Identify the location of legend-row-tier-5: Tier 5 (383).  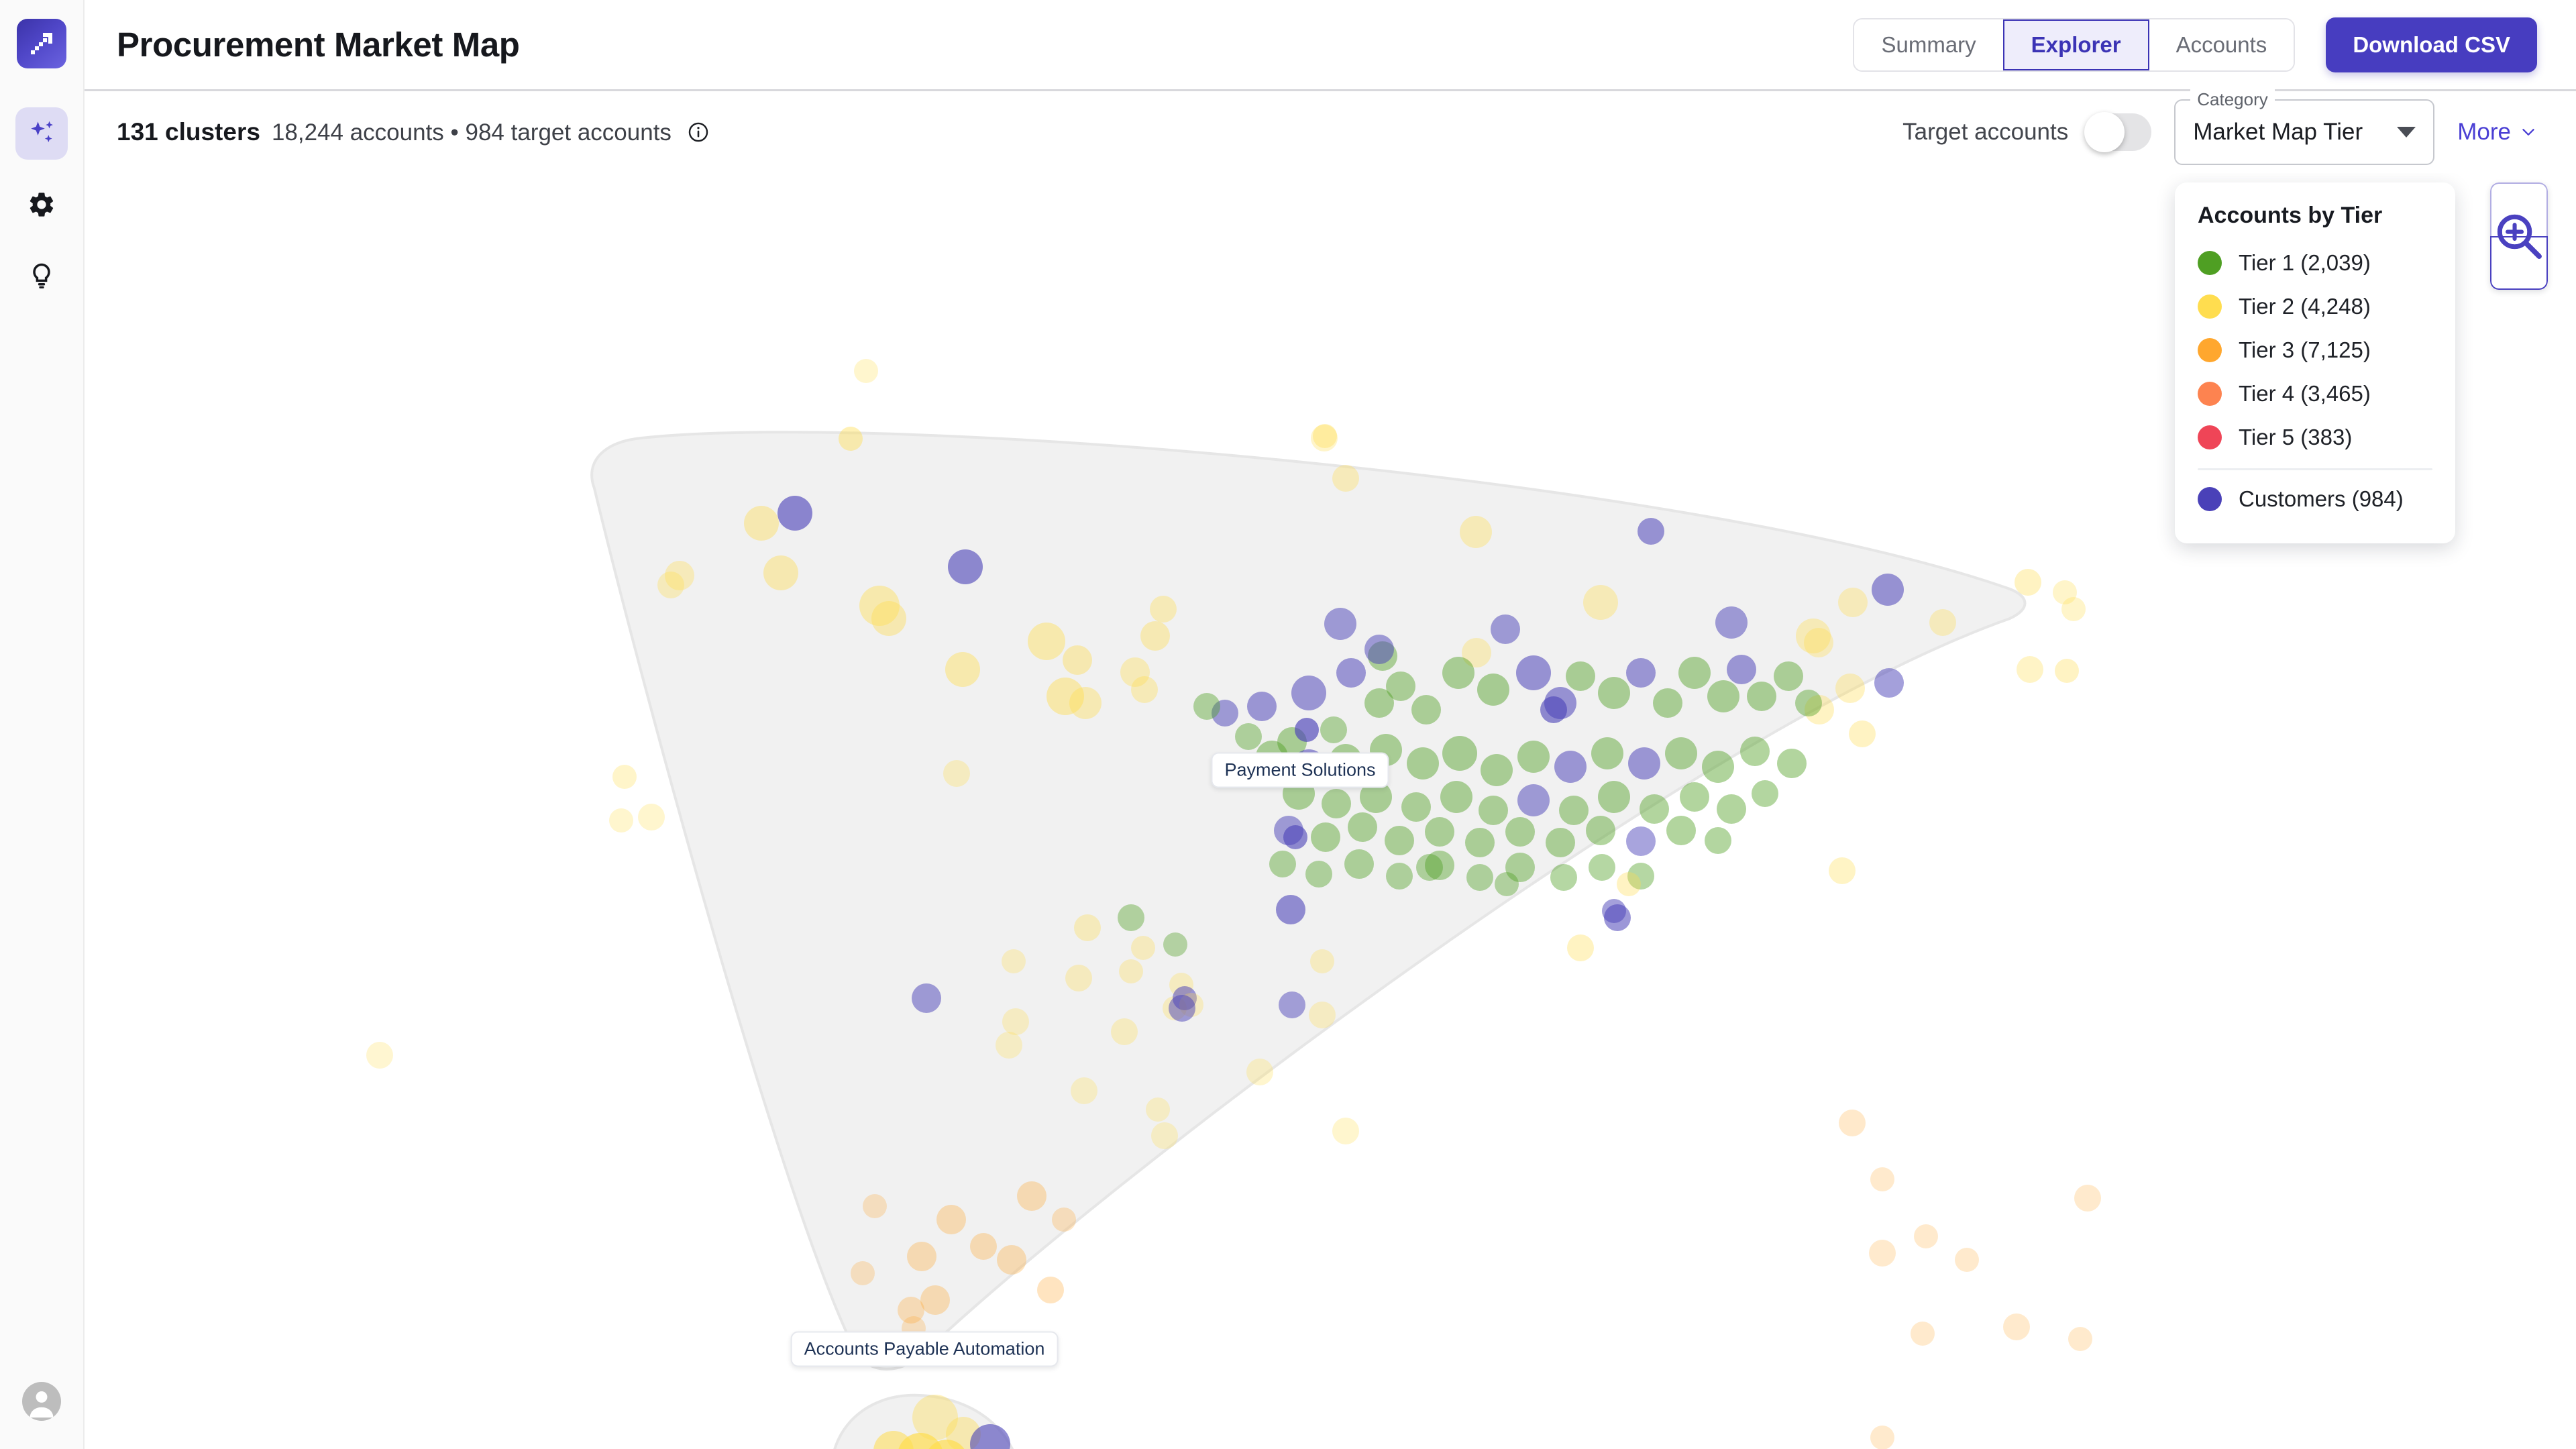
(2315, 437).